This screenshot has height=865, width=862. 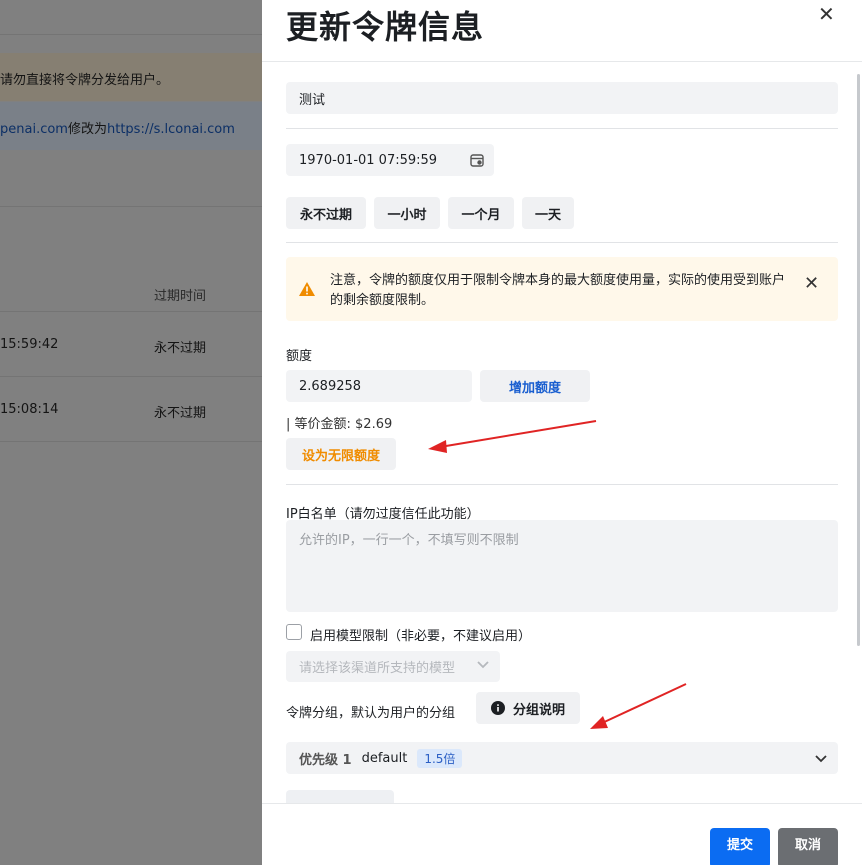 I want to click on group-ratio-badge: 1.5倍, so click(x=440, y=758).